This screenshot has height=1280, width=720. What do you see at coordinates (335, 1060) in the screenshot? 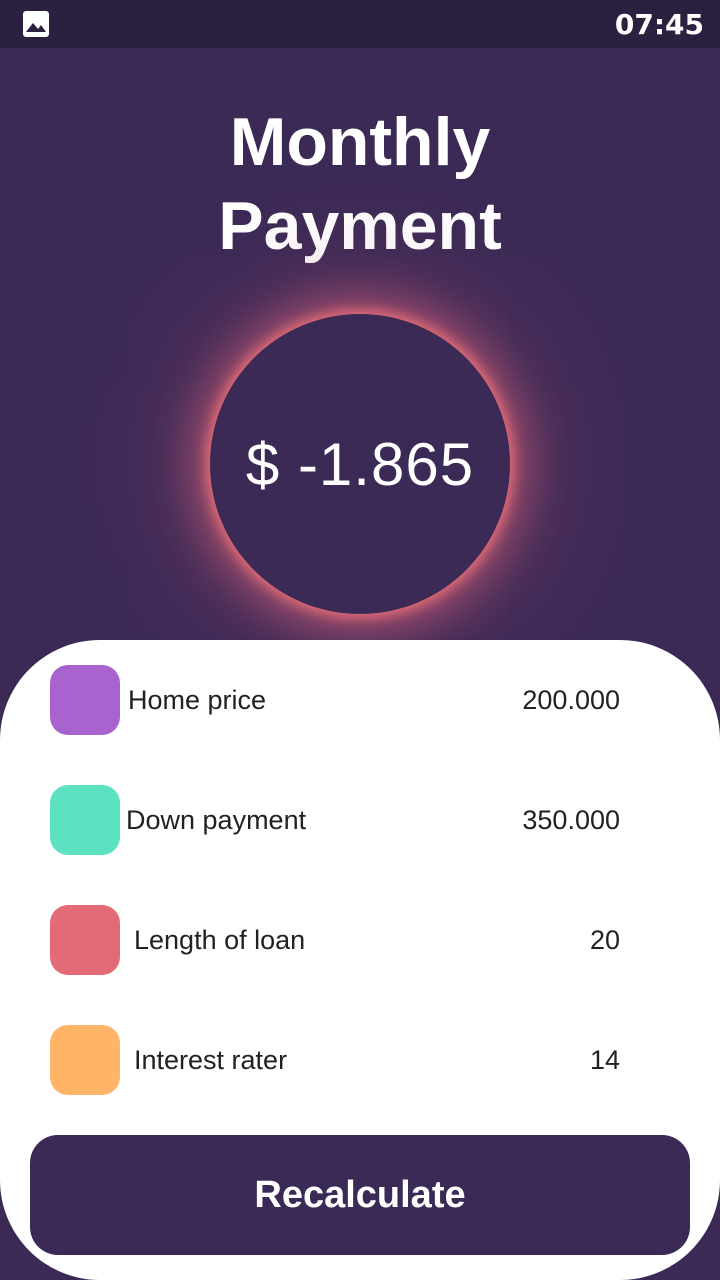
I see `field-interest-rate: Interest rater 14` at bounding box center [335, 1060].